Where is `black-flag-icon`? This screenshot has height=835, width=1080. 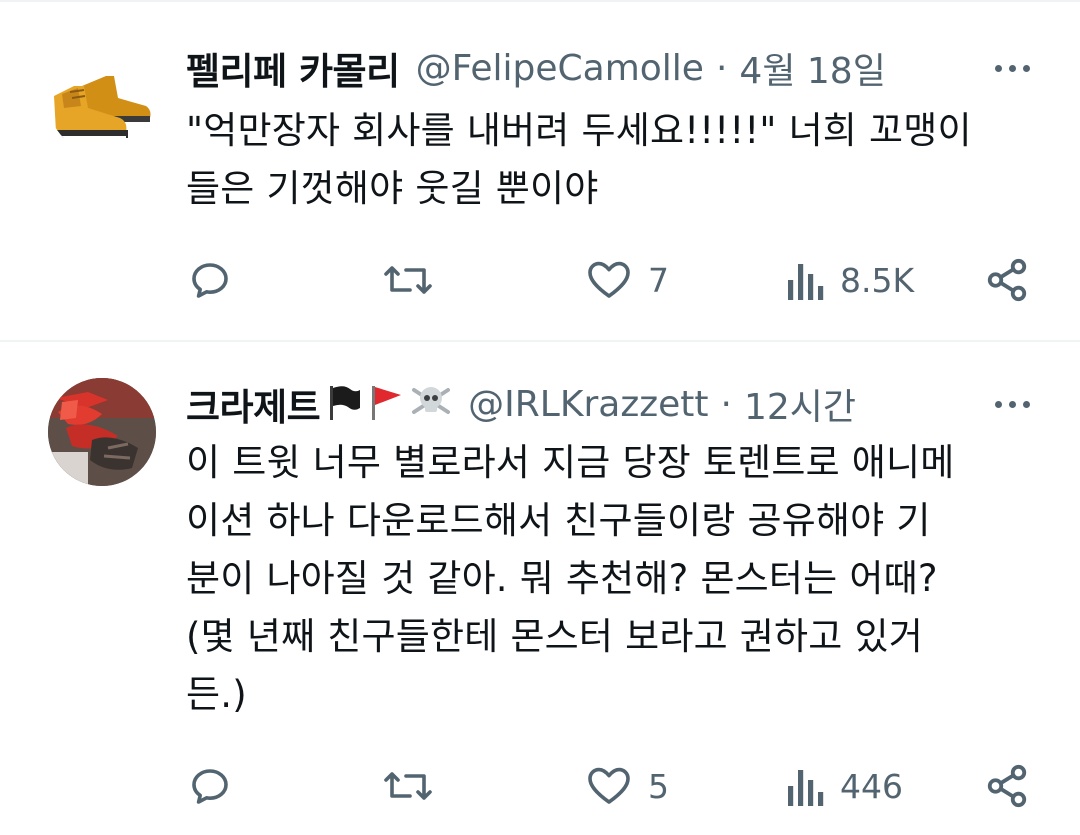 black-flag-icon is located at coordinates (344, 404).